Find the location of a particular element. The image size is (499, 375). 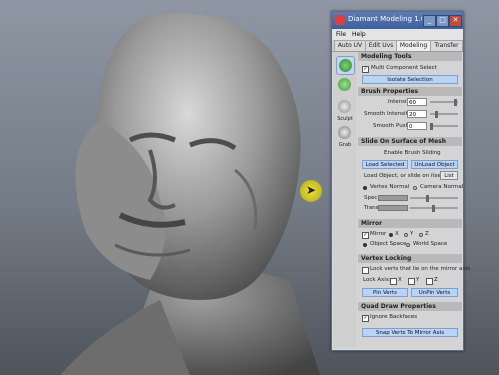

lock-verts-label: Lock verts that lie on the mirror axis is located at coordinates (420, 269).